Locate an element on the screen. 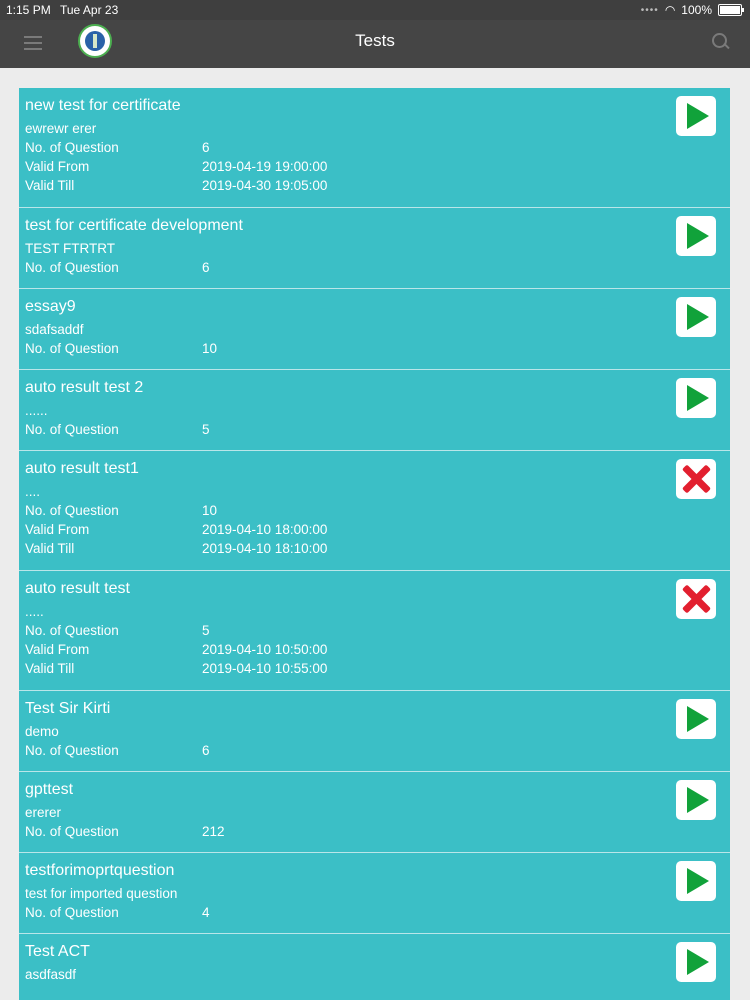 This screenshot has height=1000, width=750. status-date: Tue Apr 23 is located at coordinates (89, 10).